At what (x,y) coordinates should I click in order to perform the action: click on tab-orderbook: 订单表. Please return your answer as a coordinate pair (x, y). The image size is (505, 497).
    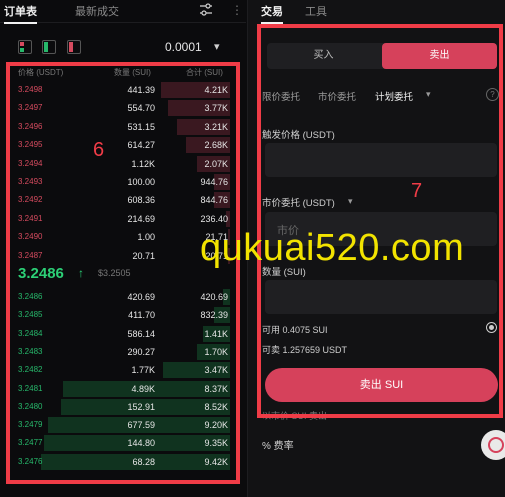
    Looking at the image, I should click on (20, 13).